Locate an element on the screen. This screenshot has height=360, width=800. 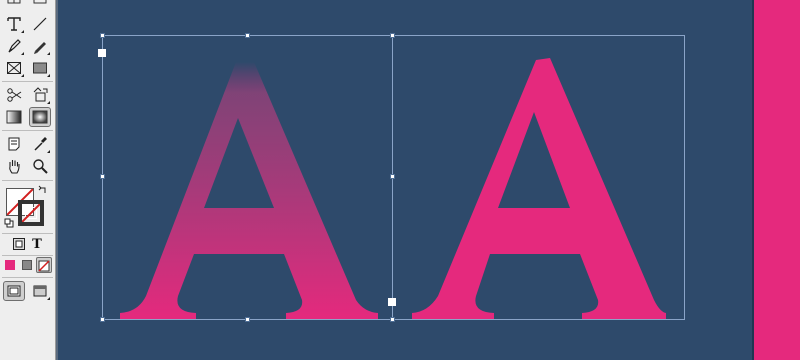
handle-top-left-anchor is located at coordinates (102, 53).